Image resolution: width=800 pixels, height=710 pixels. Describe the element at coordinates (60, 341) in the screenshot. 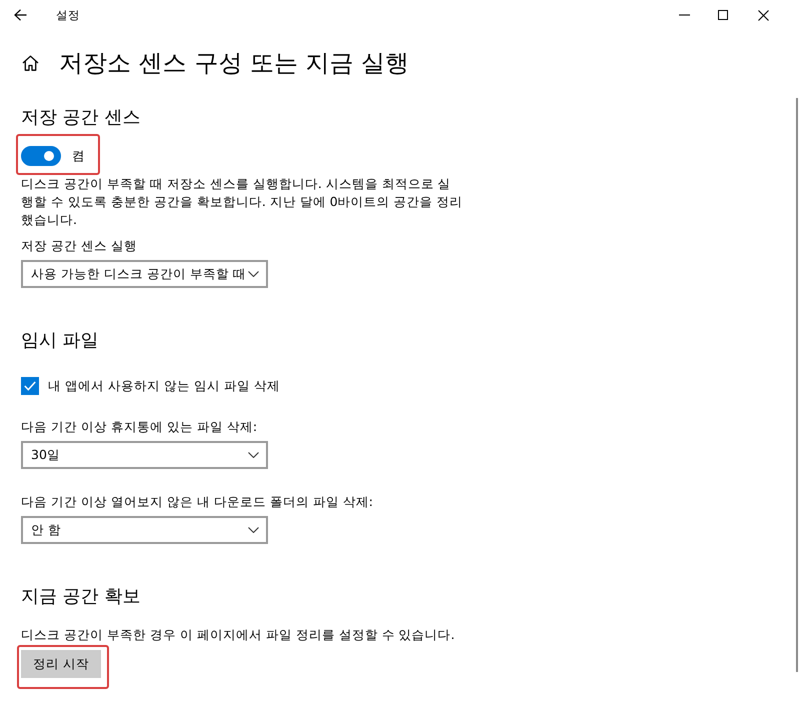

I see `section-heading: 임시 파일` at that location.